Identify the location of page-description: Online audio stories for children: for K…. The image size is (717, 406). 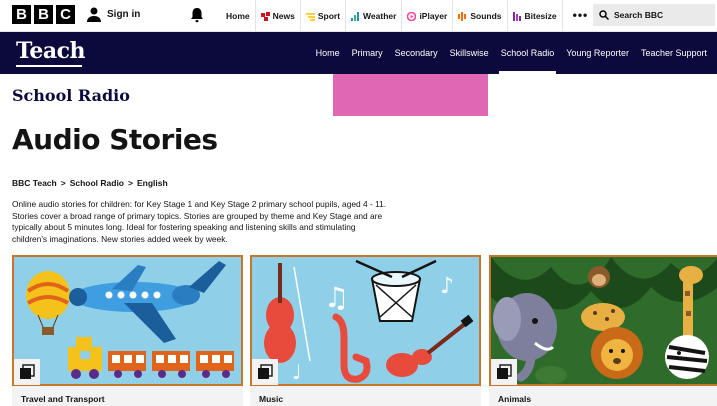
(199, 221).